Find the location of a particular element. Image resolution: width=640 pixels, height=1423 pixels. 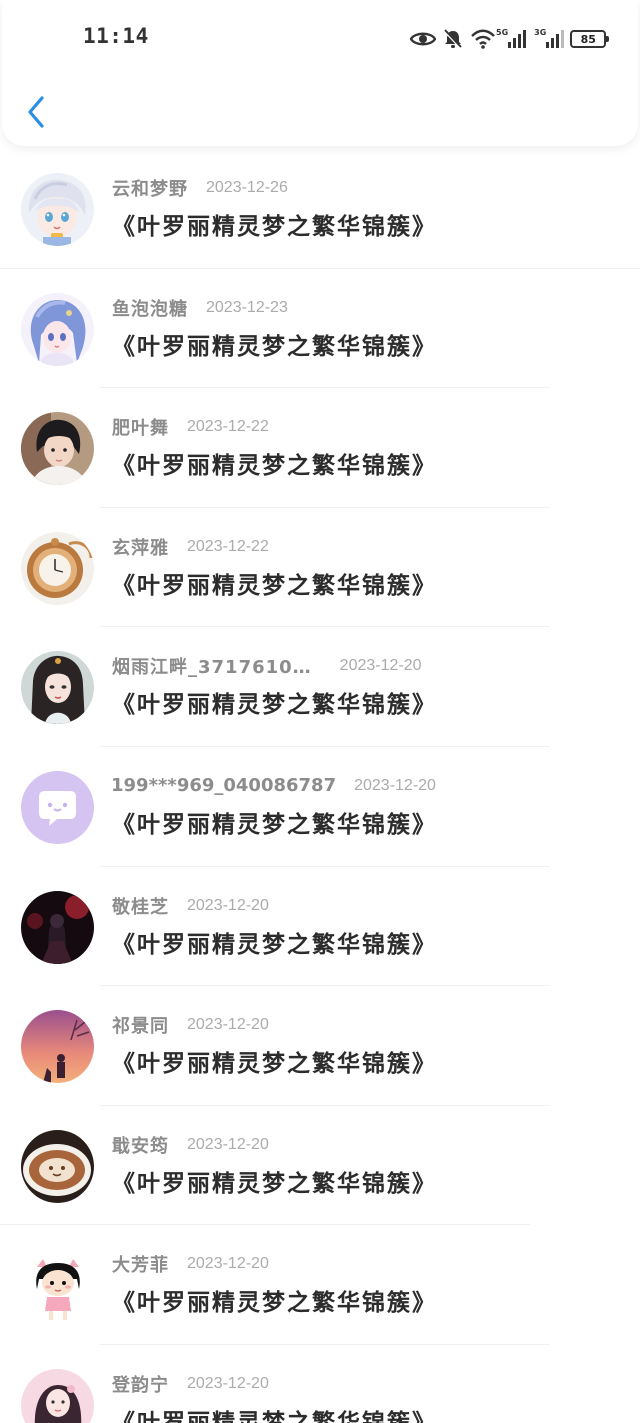

list-item: 玄萍雅 2023-12-22 《叶罗丽精灵梦之繁华锦簇》 is located at coordinates (320, 568).